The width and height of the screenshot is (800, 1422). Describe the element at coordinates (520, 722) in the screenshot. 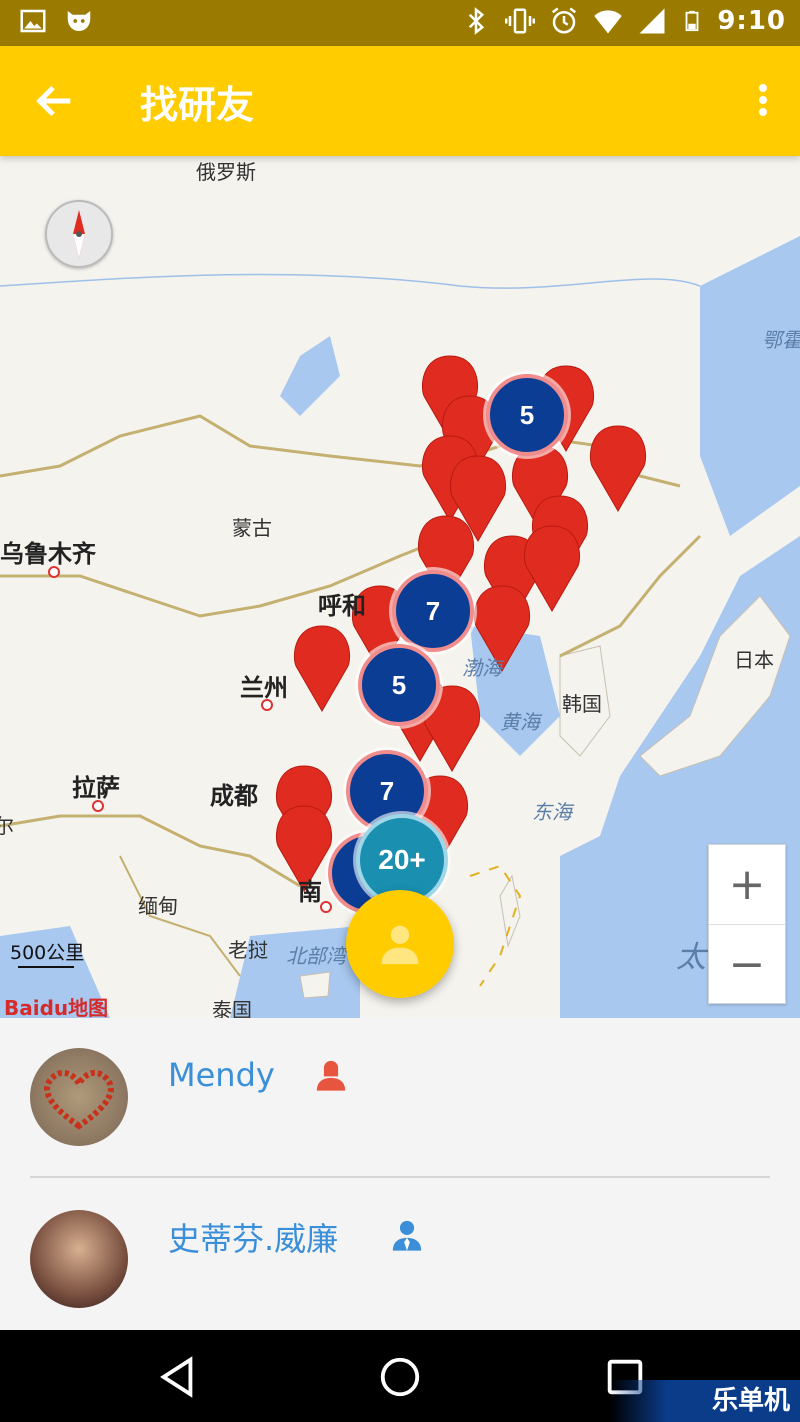

I see `map-label-yellow-sea: 黄海` at that location.